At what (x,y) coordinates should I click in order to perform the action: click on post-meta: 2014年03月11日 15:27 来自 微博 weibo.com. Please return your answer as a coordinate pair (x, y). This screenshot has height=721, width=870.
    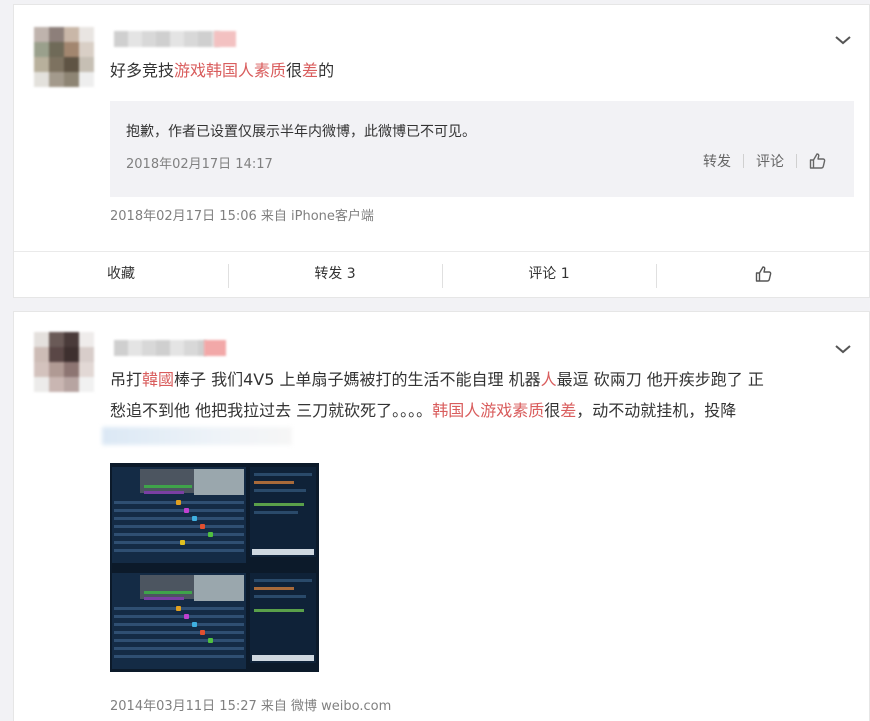
    Looking at the image, I should click on (250, 704).